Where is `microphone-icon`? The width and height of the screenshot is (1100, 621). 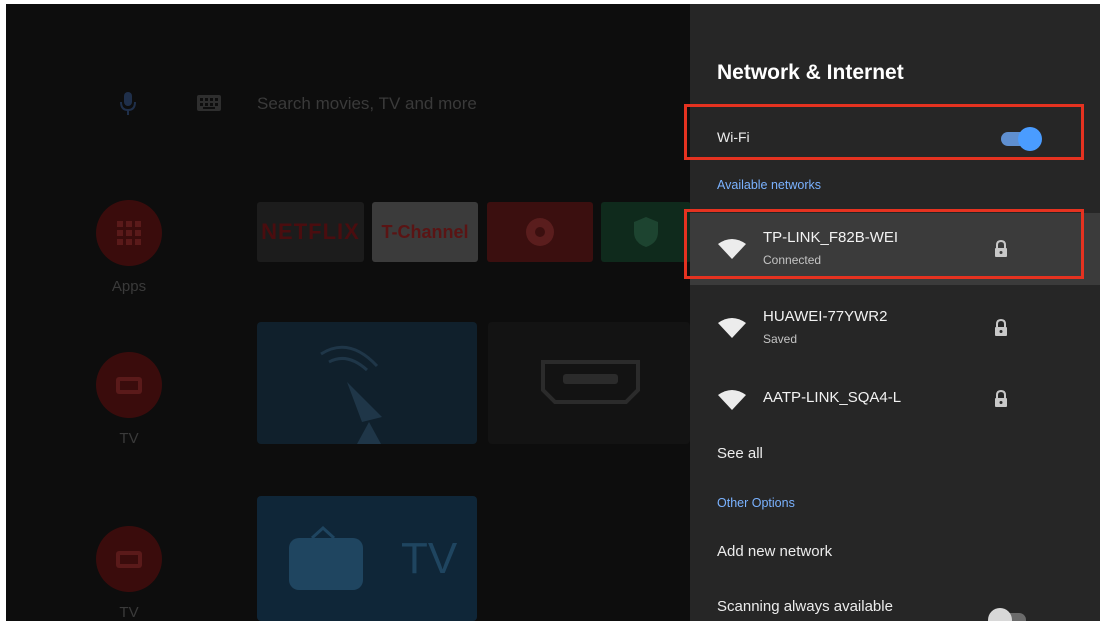
microphone-icon is located at coordinates (128, 104).